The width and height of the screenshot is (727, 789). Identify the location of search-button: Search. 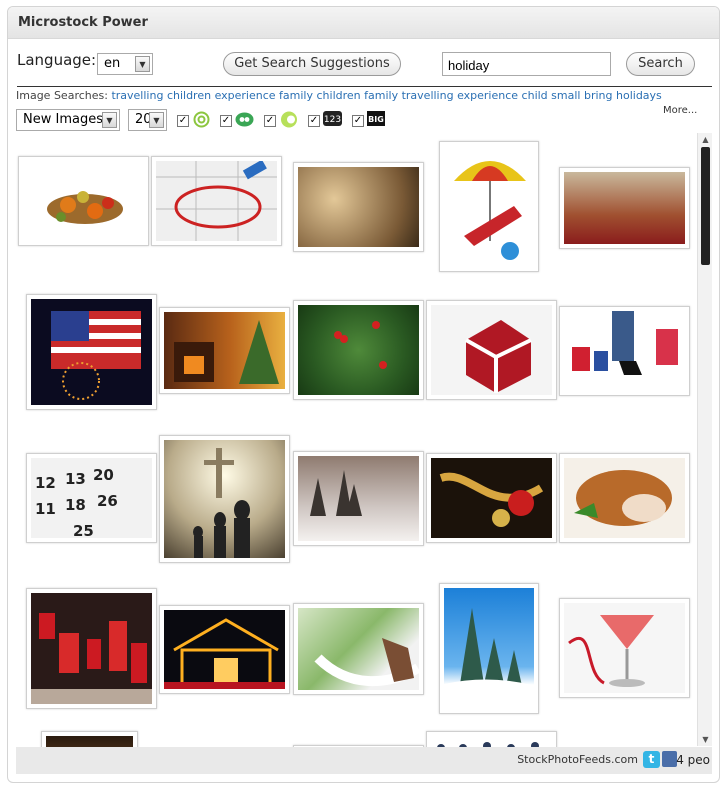
(660, 64).